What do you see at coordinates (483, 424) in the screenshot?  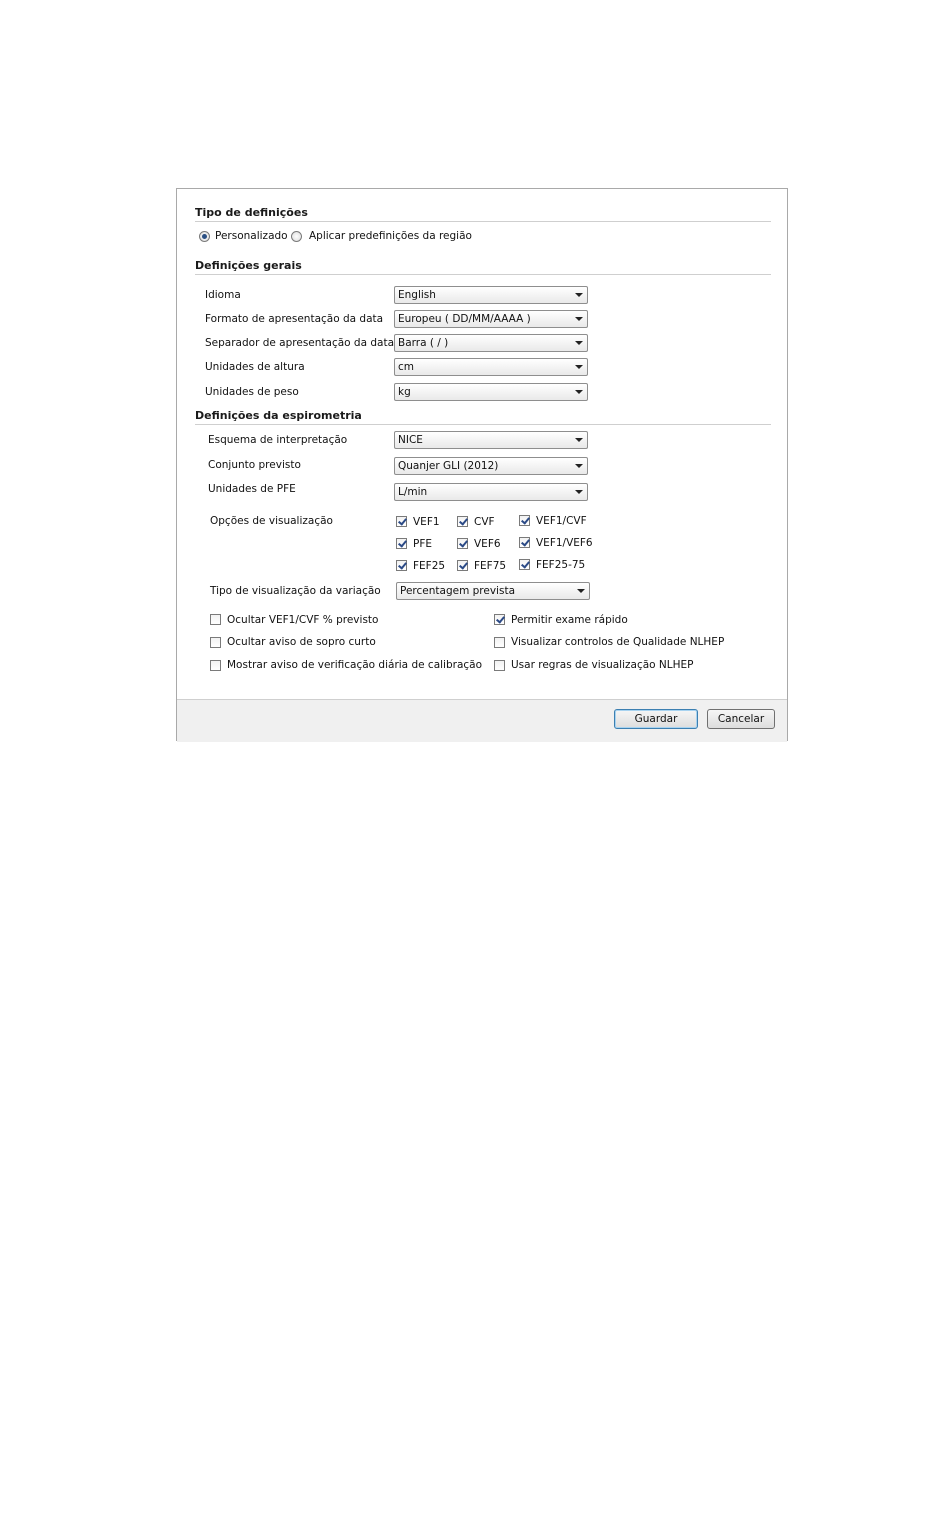 I see `spirometry-settings-divider` at bounding box center [483, 424].